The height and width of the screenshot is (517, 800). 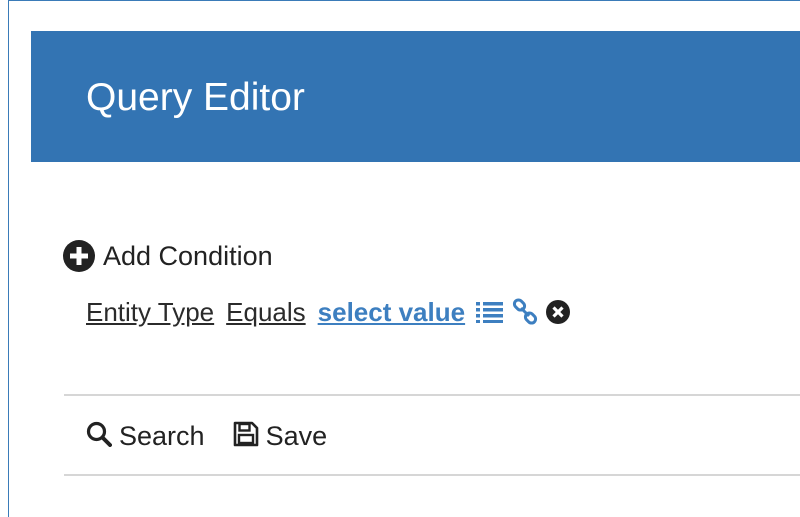 What do you see at coordinates (432, 475) in the screenshot?
I see `divider-bottom` at bounding box center [432, 475].